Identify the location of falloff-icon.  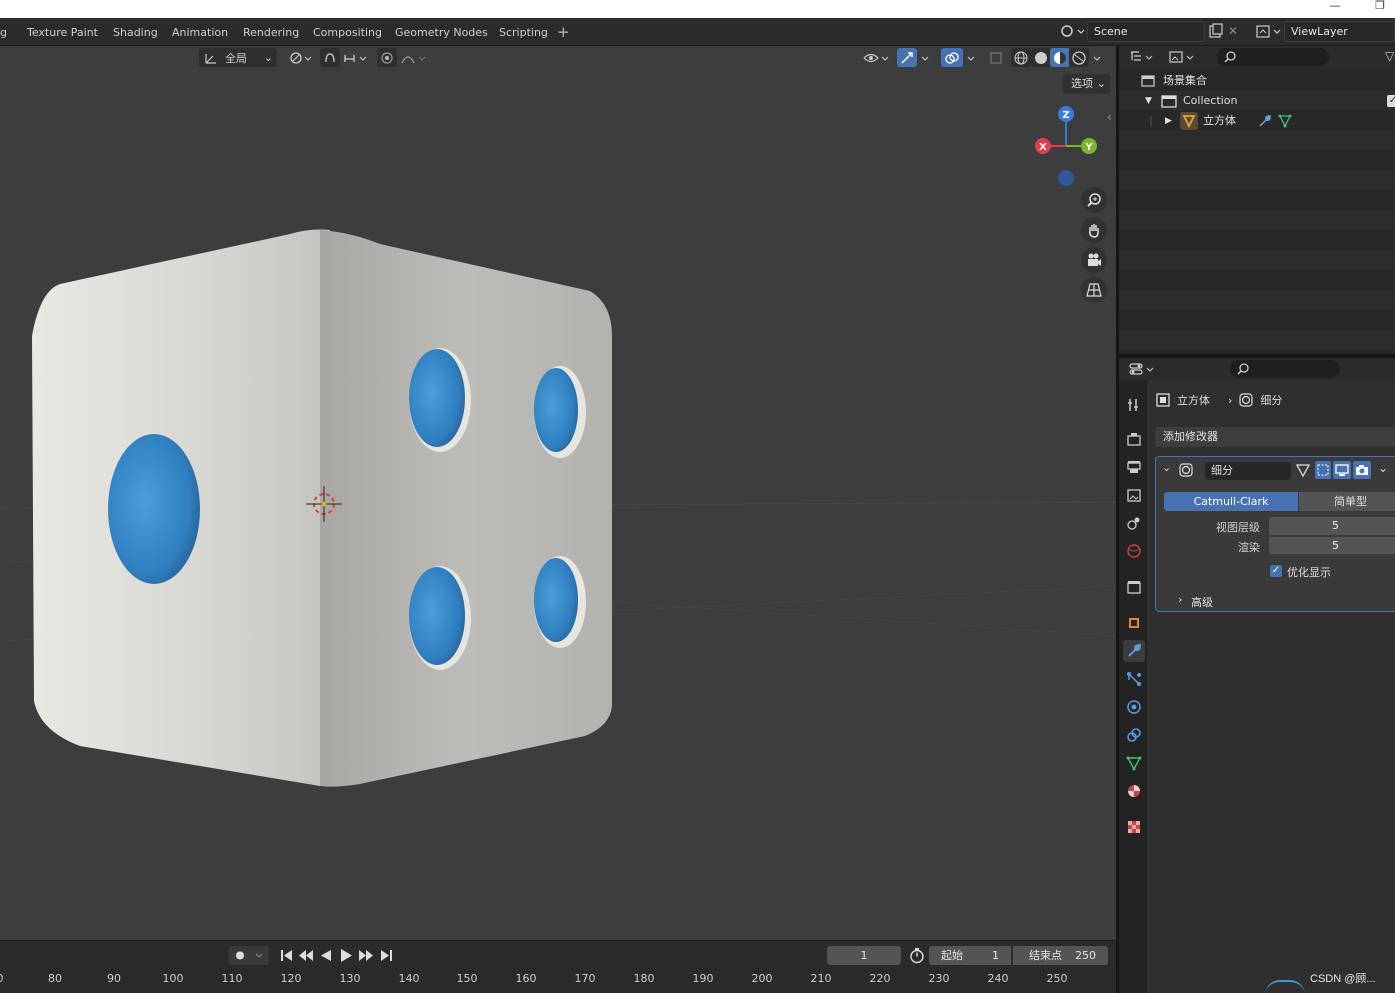
(414, 57).